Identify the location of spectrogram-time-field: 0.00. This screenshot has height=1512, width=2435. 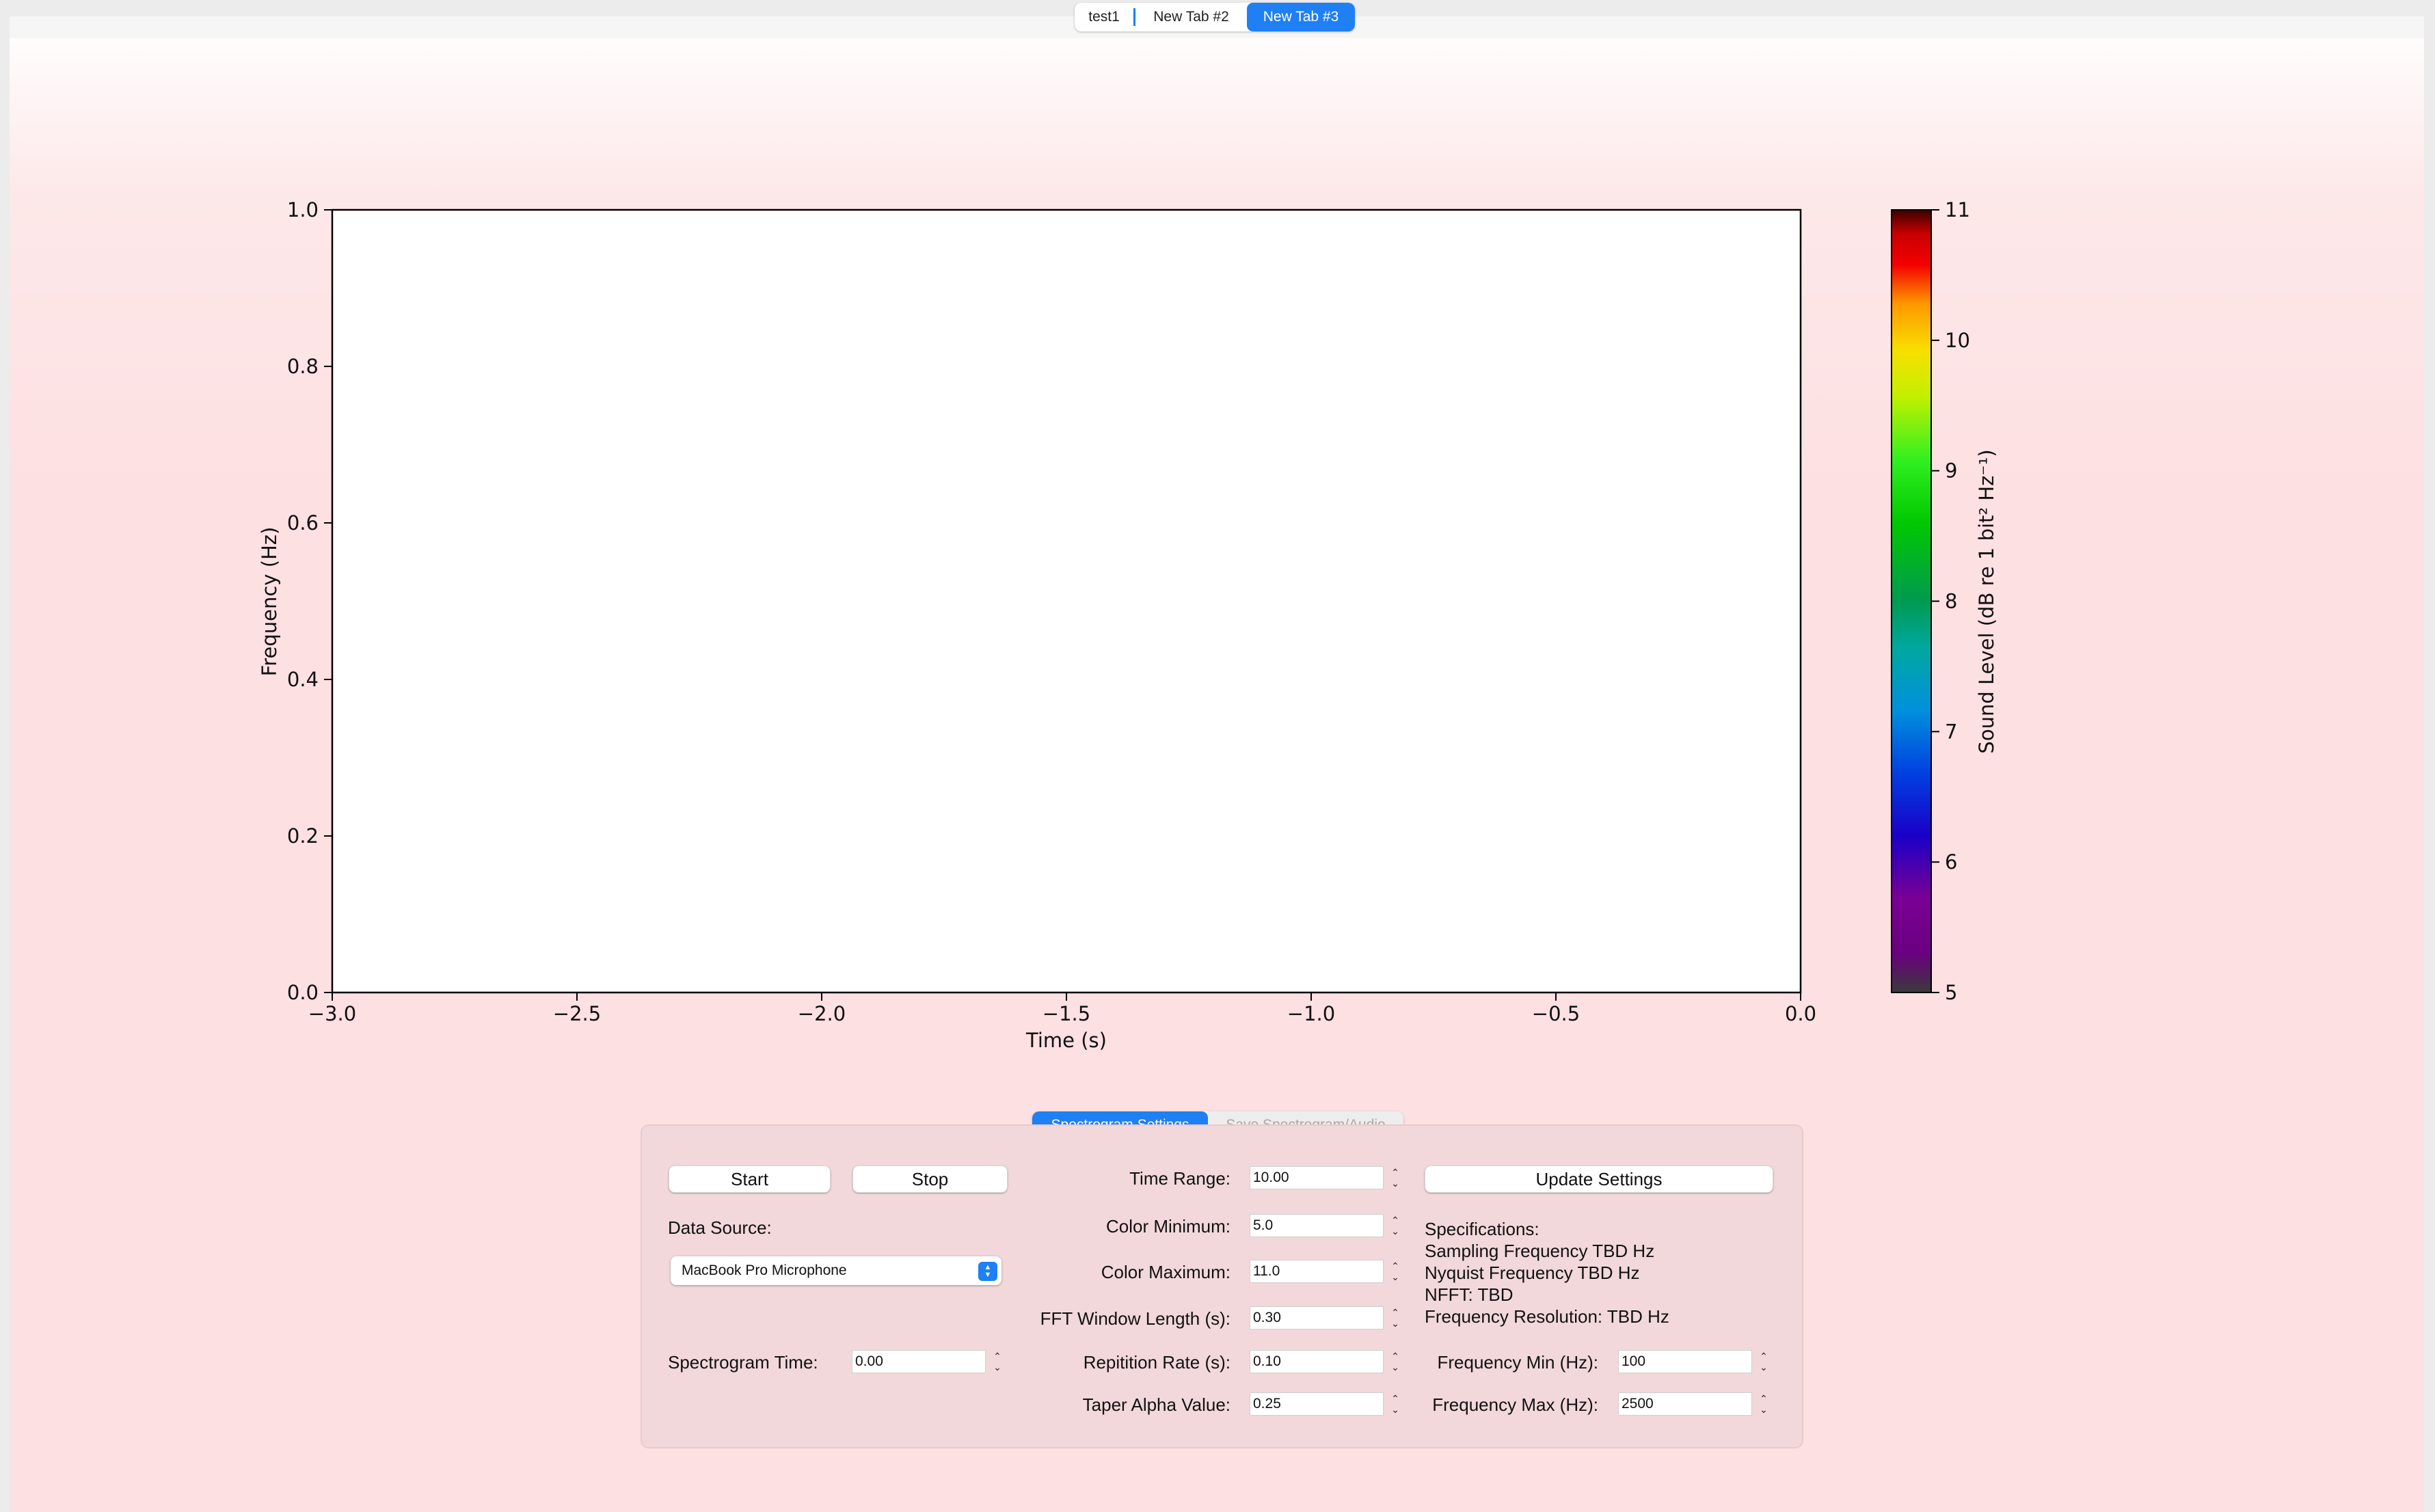
(919, 1361).